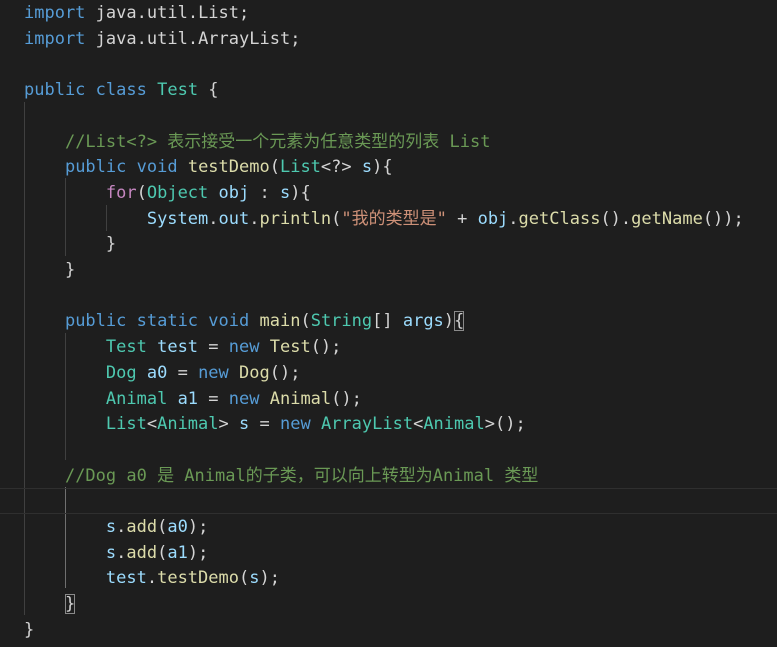 The width and height of the screenshot is (777, 647). What do you see at coordinates (459, 321) in the screenshot?
I see `matched-bracket: {` at bounding box center [459, 321].